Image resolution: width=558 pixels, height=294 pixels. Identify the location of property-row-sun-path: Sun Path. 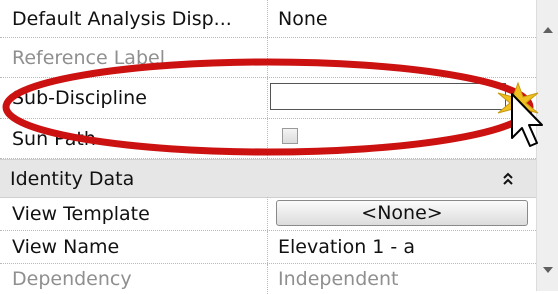
(268, 139).